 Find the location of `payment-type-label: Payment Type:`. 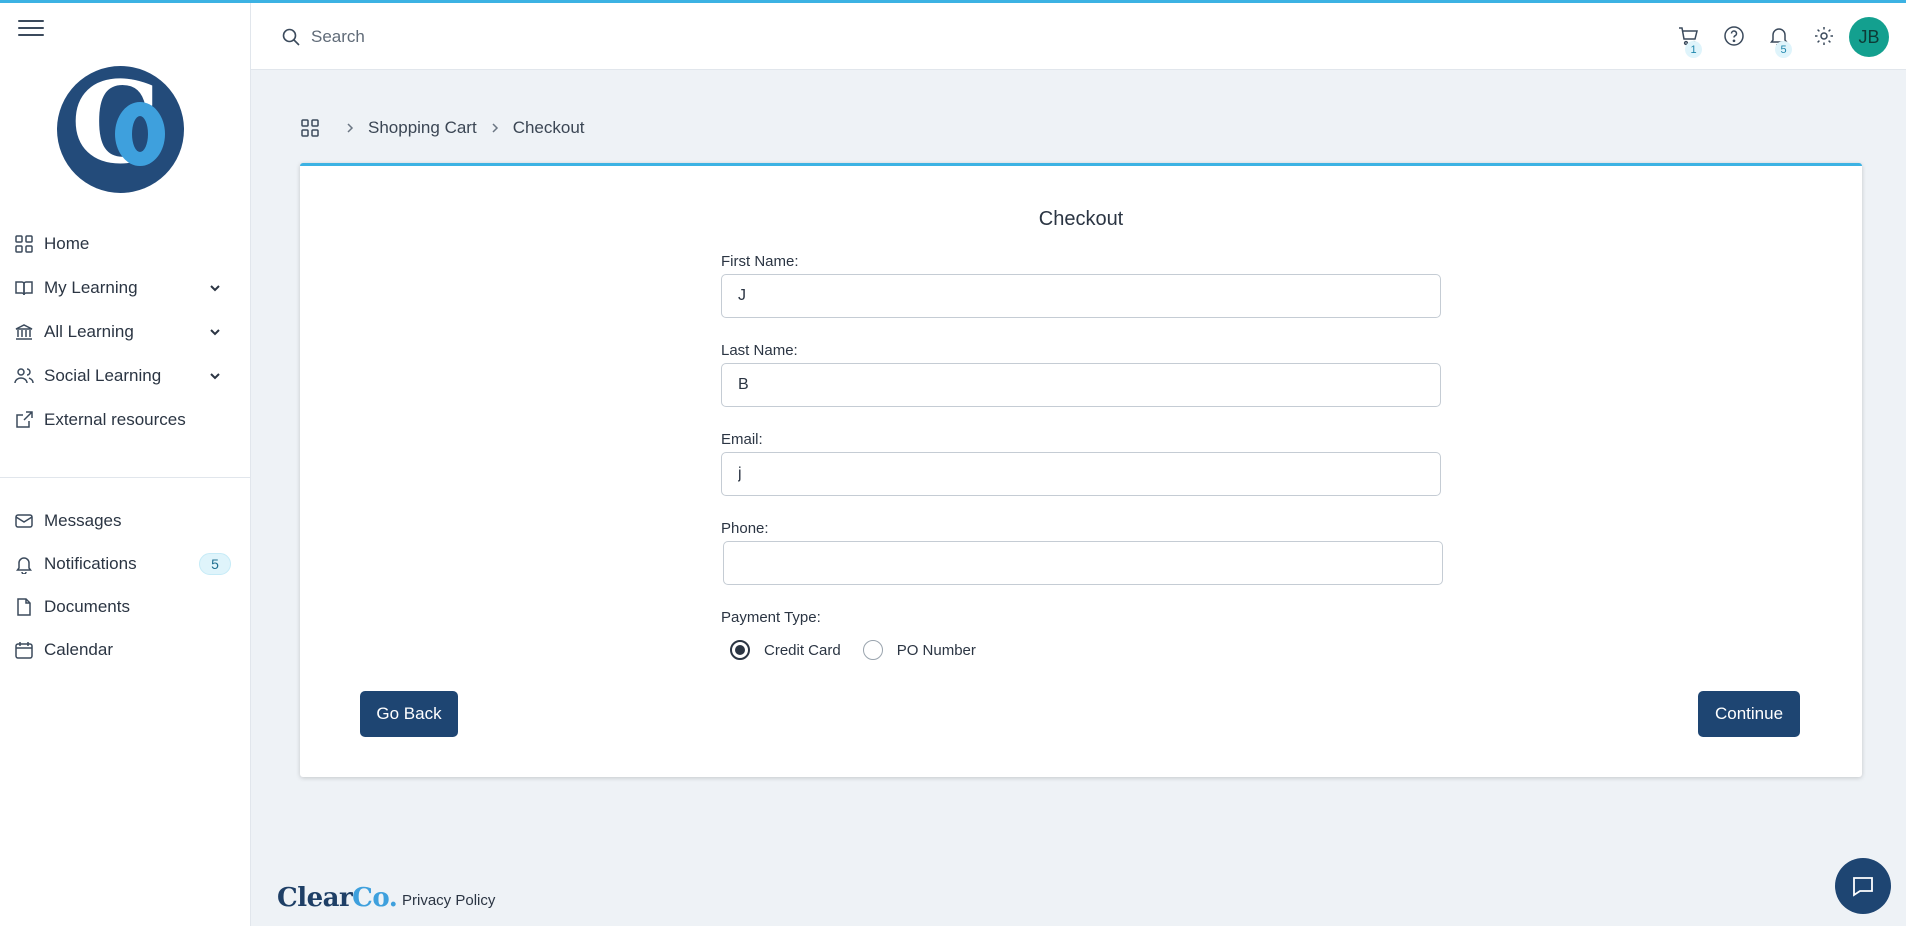

payment-type-label: Payment Type: is located at coordinates (771, 617).